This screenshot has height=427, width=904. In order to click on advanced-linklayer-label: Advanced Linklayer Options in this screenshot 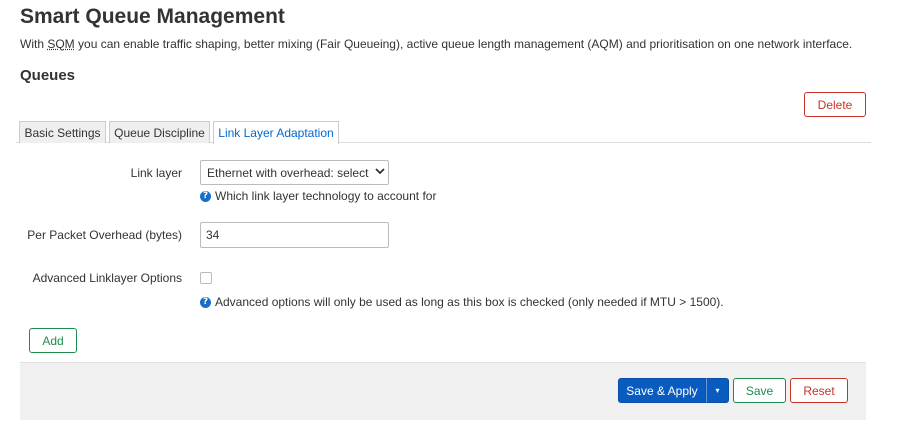, I will do `click(107, 278)`.